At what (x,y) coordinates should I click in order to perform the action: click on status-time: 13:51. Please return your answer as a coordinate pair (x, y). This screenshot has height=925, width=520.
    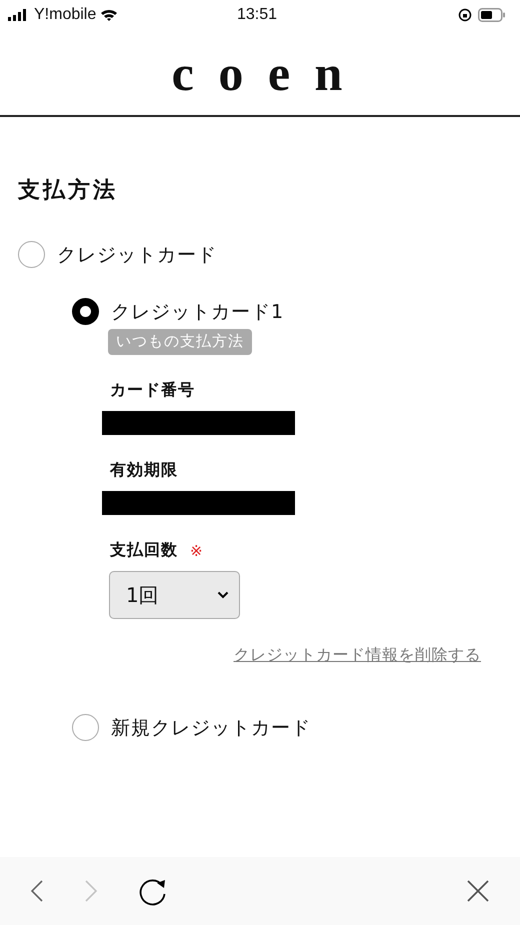
    Looking at the image, I should click on (257, 15).